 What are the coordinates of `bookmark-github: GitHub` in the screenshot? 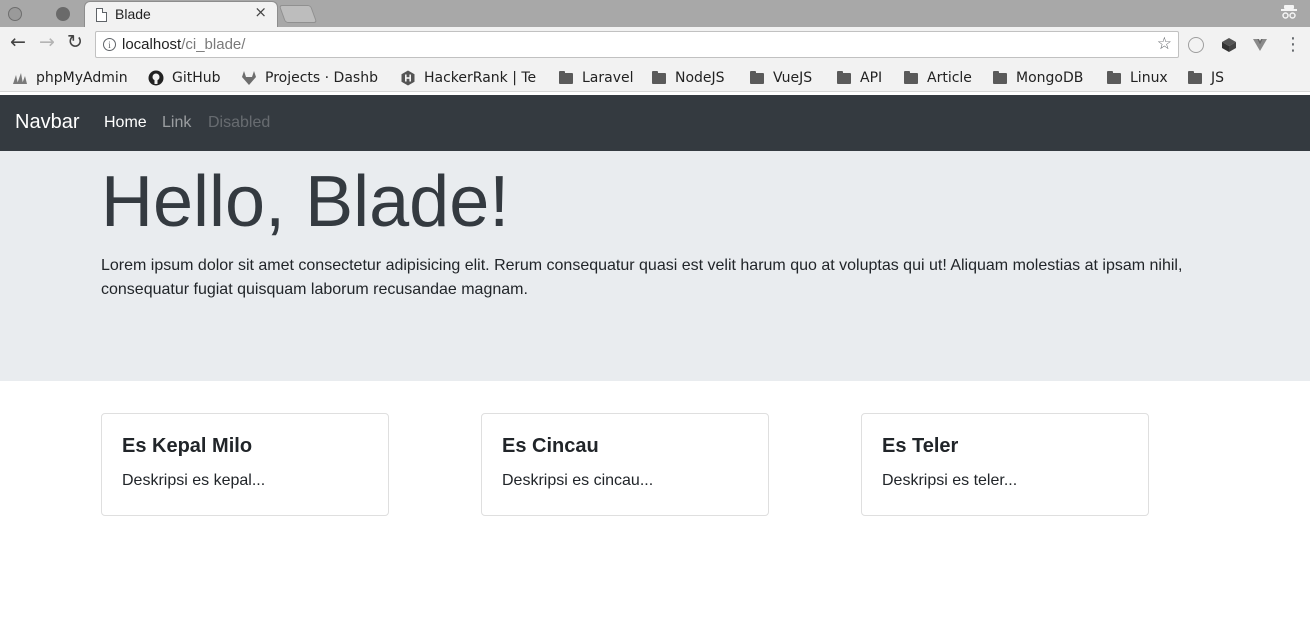 It's located at (184, 78).